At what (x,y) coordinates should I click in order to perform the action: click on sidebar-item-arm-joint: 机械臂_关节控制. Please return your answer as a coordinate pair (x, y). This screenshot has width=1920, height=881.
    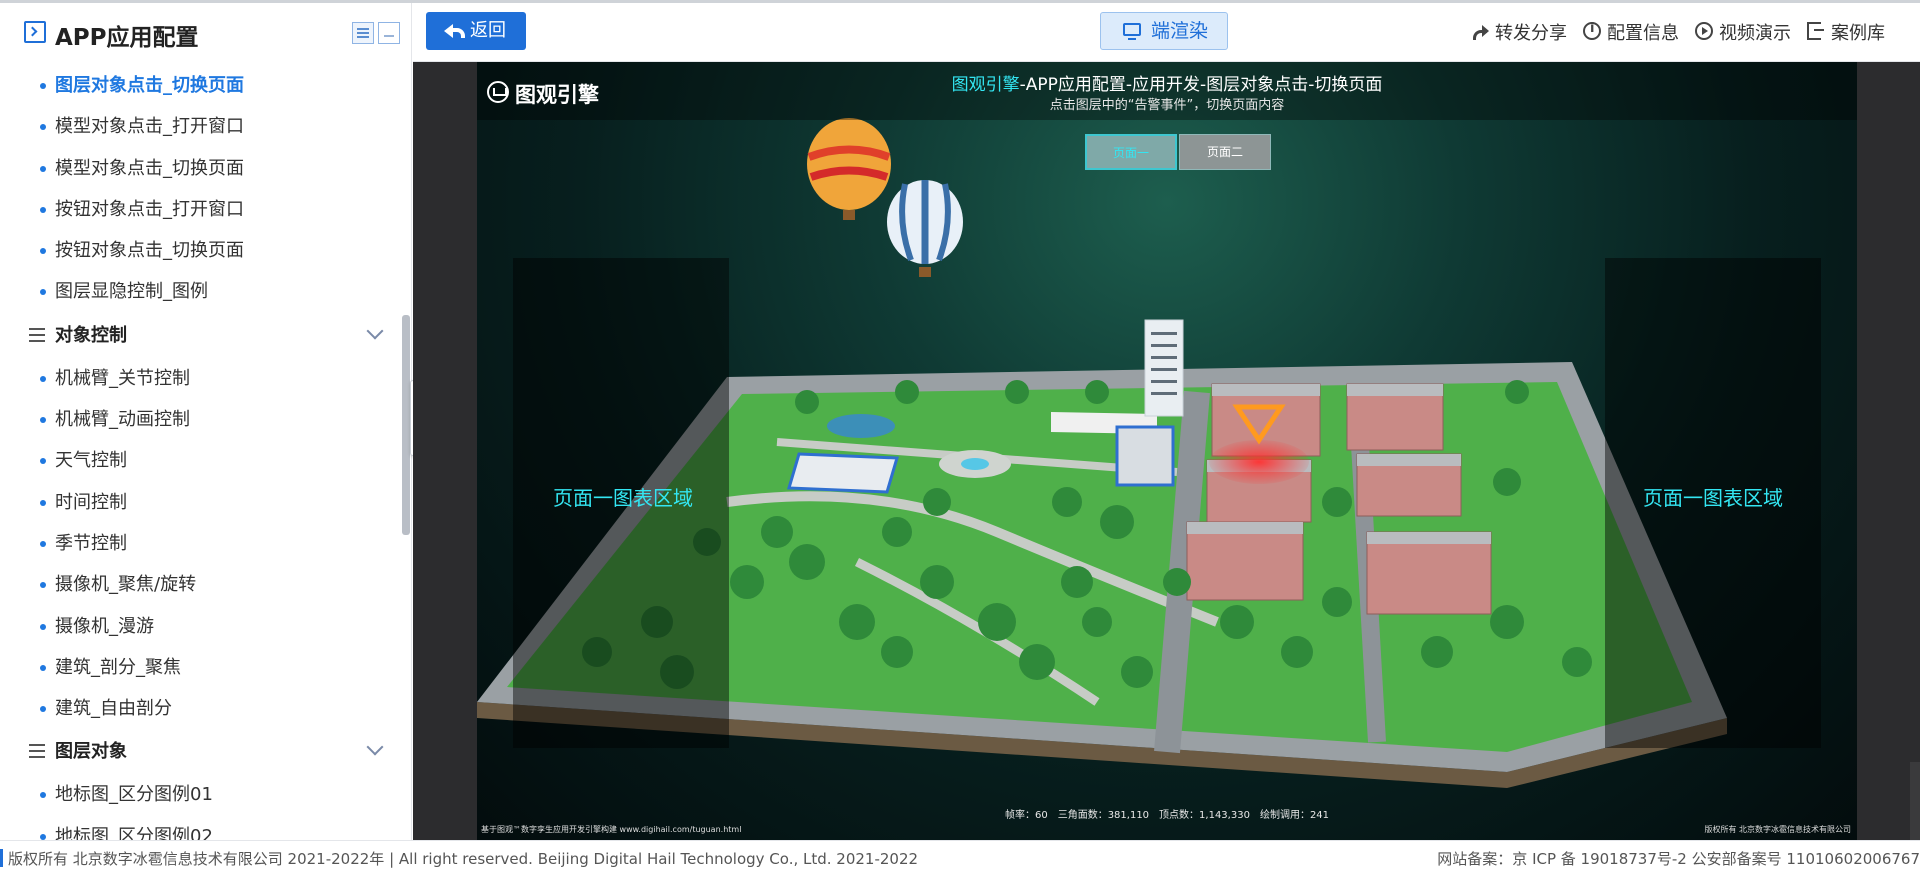
    Looking at the image, I should click on (200, 378).